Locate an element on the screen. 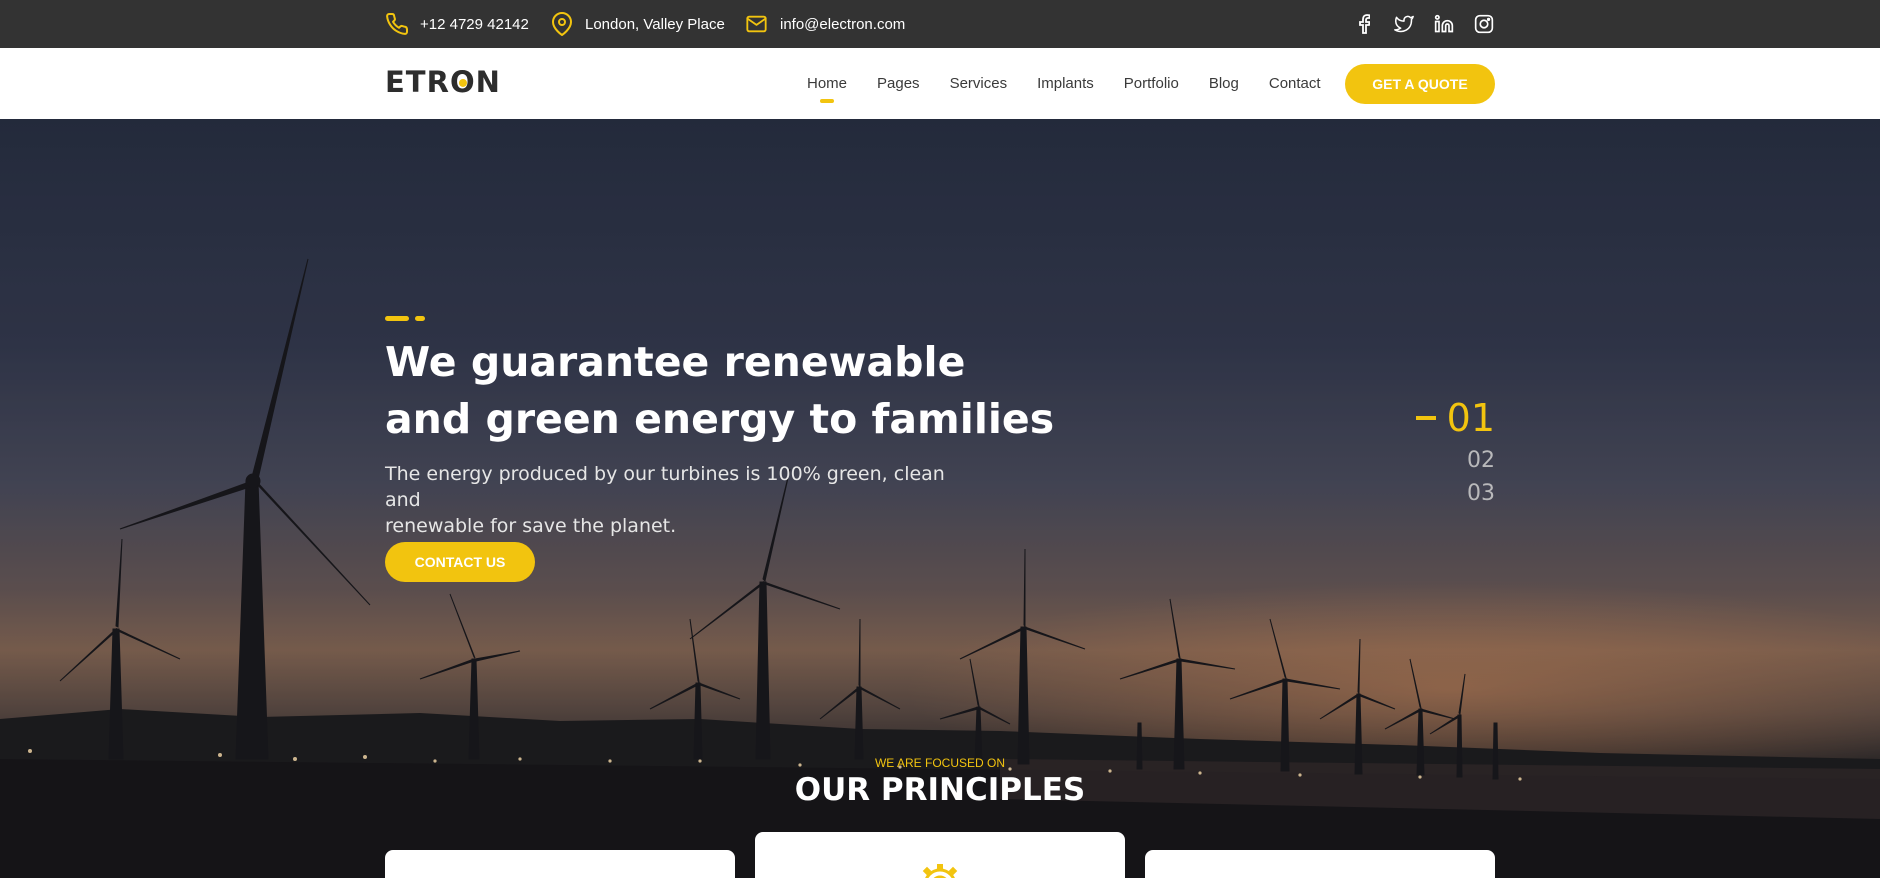 The width and height of the screenshot is (1880, 878). phone-text: +12 4729 42142 is located at coordinates (474, 24).